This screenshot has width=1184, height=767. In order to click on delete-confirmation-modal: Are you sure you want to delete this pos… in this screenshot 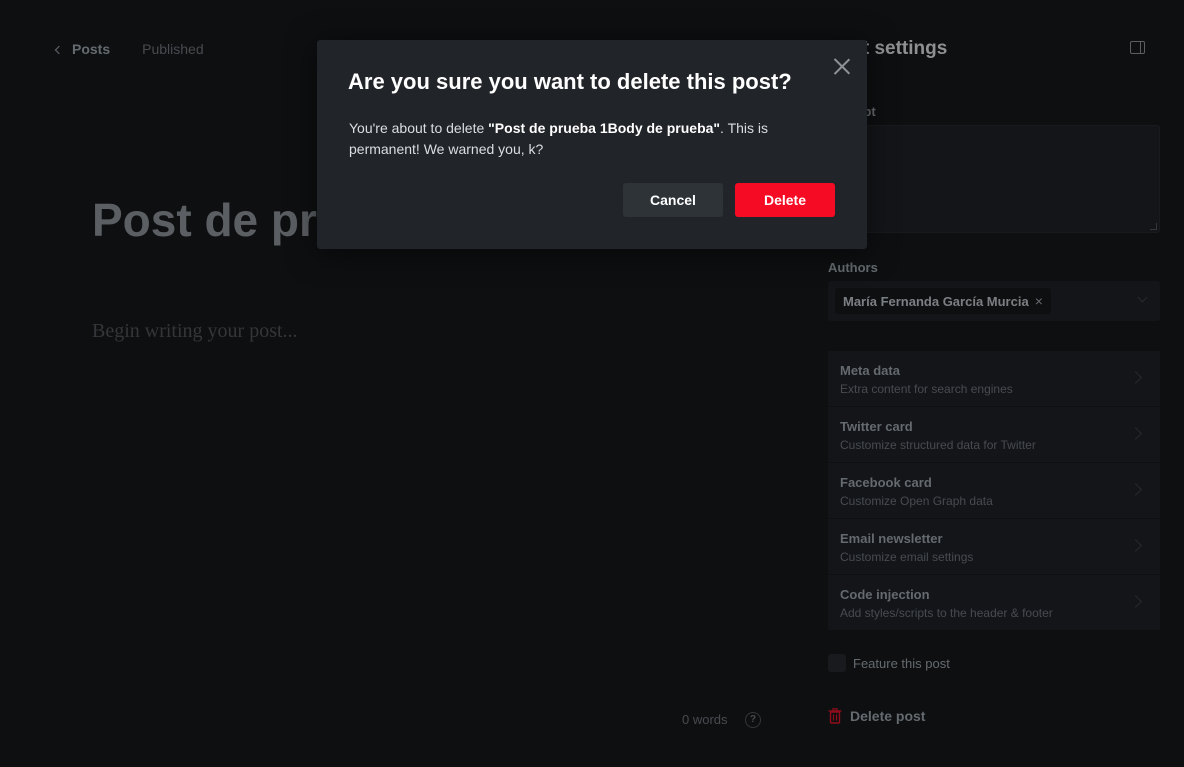, I will do `click(592, 144)`.